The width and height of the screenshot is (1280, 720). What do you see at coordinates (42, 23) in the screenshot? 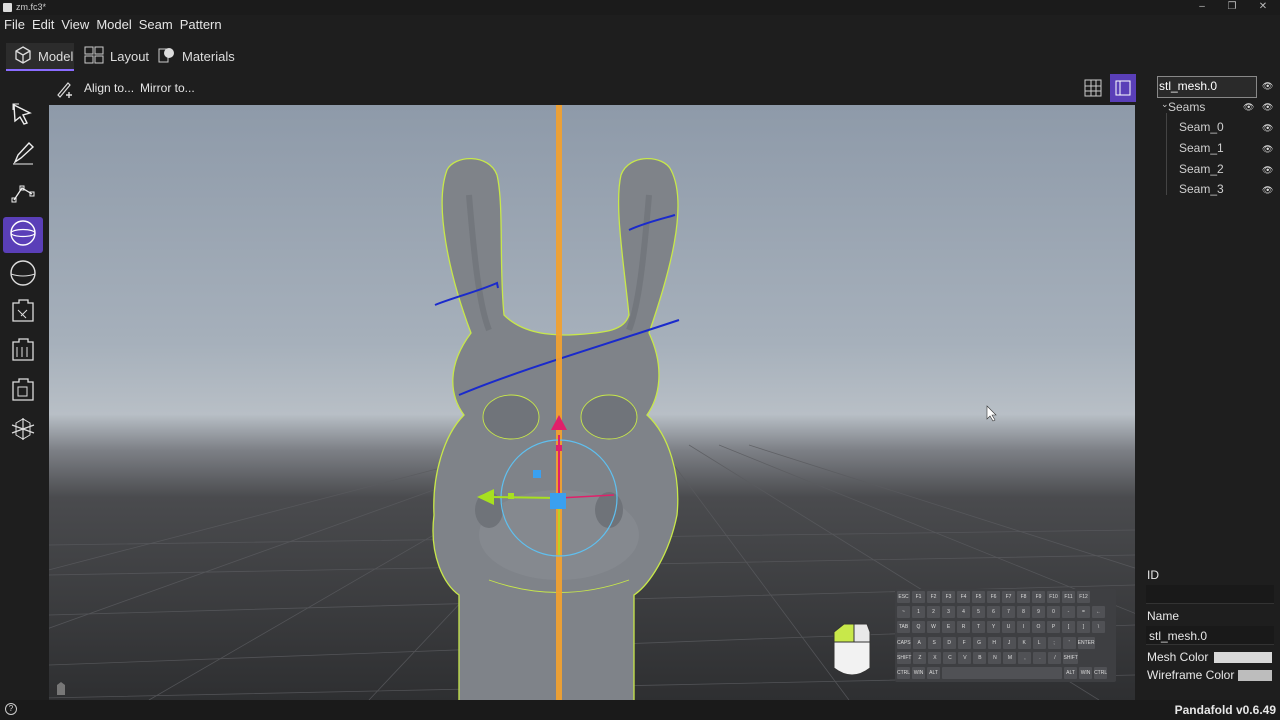
I see `menu-edit: Edit` at bounding box center [42, 23].